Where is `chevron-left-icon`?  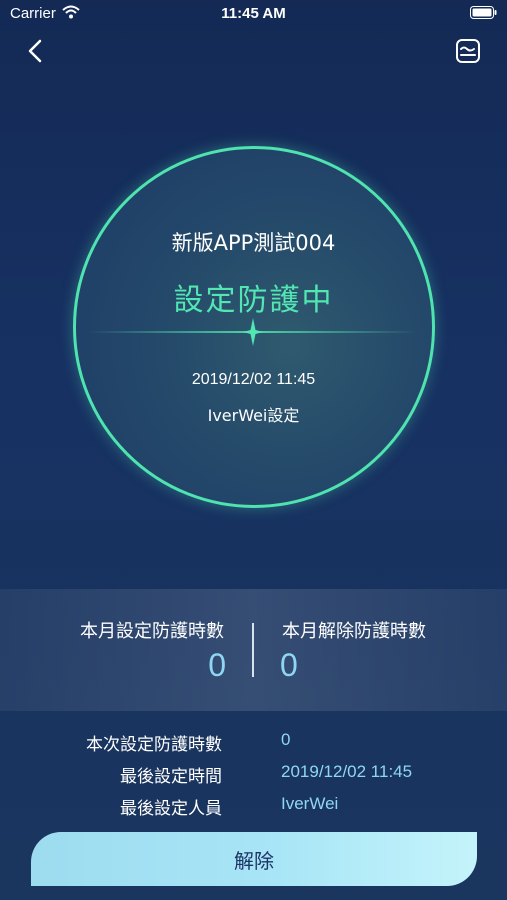 chevron-left-icon is located at coordinates (35, 53).